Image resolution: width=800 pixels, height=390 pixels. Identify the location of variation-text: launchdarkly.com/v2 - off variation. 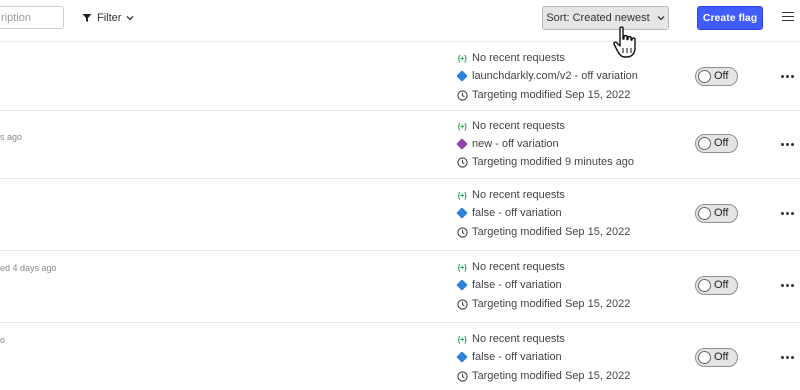
(555, 76).